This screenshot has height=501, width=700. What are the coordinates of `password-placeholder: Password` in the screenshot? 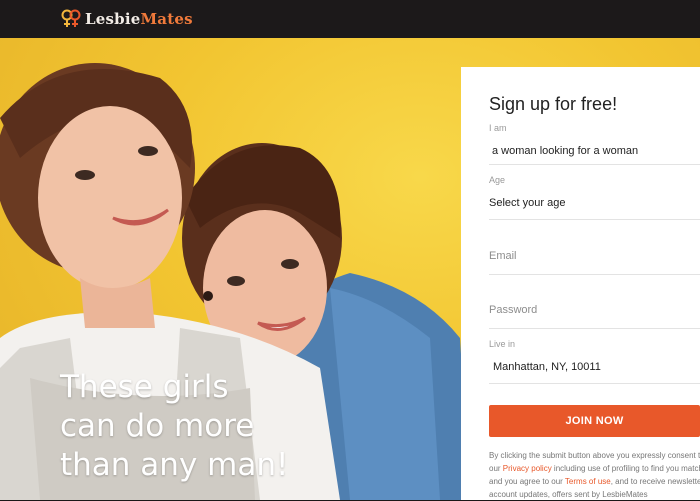 It's located at (513, 310).